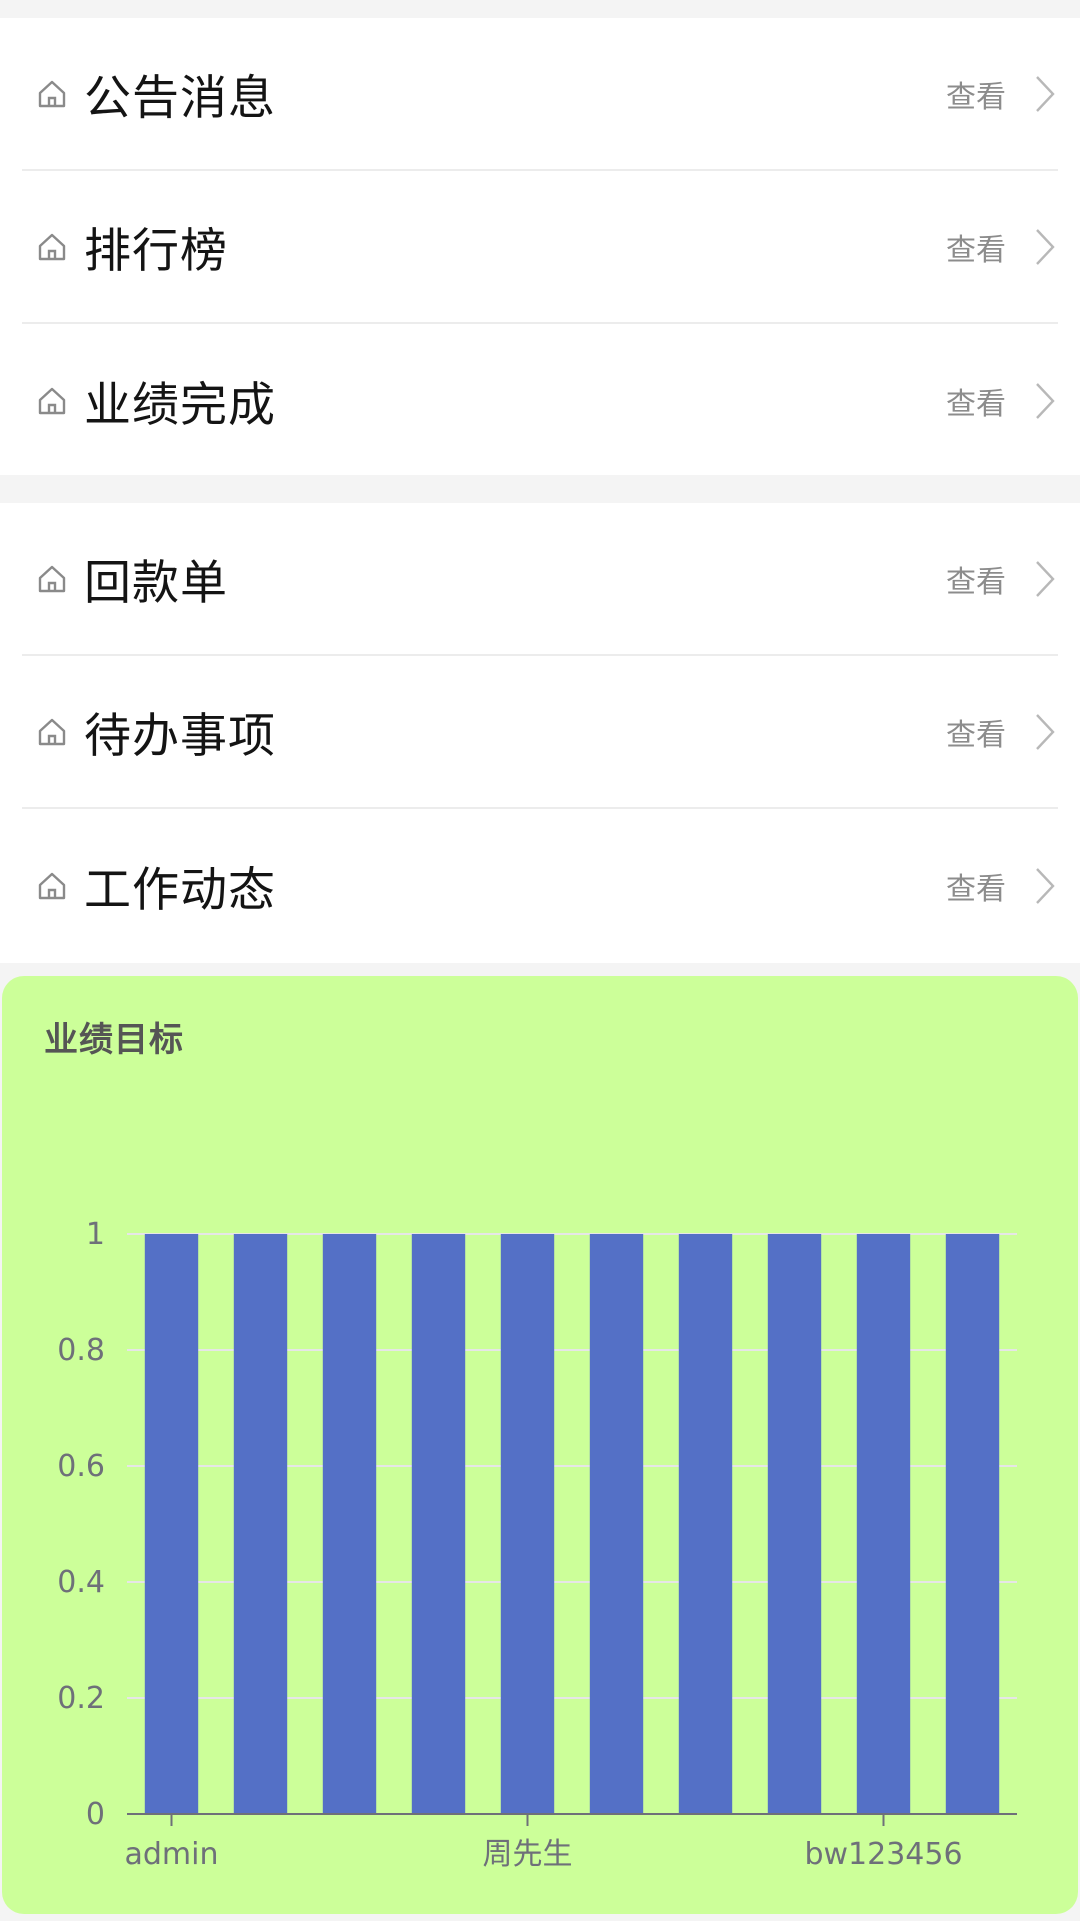  I want to click on menu-item-label: 排行榜, so click(156, 251).